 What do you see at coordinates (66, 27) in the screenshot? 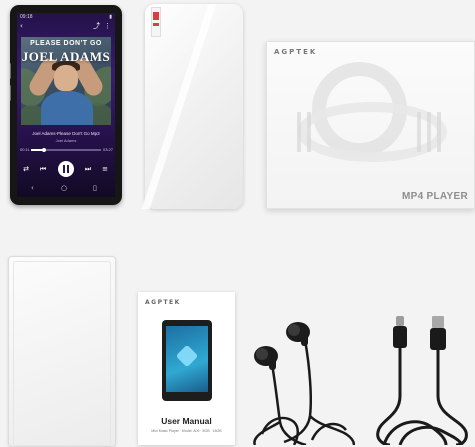
I see `player-top-bar: ‹ ⤴ ⋮` at bounding box center [66, 27].